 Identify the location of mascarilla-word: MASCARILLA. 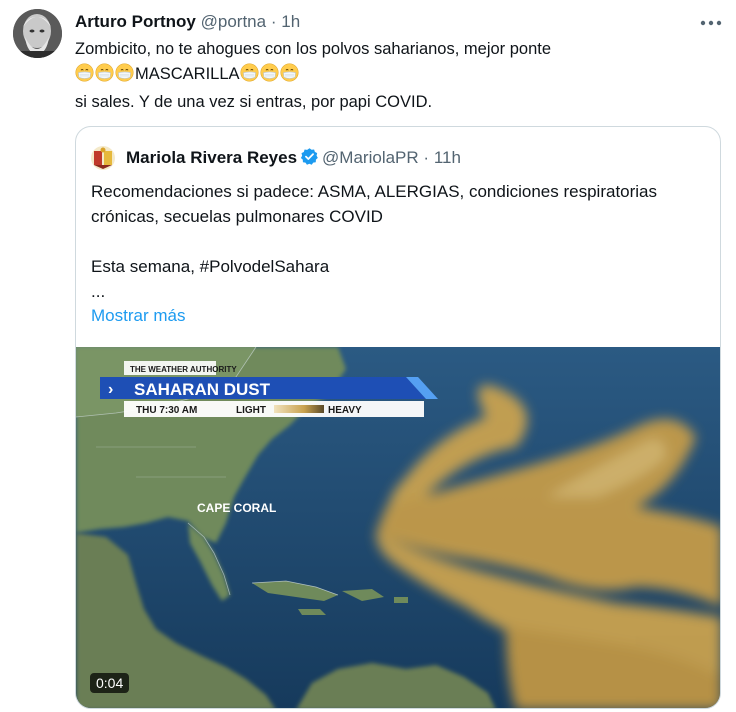
(187, 74).